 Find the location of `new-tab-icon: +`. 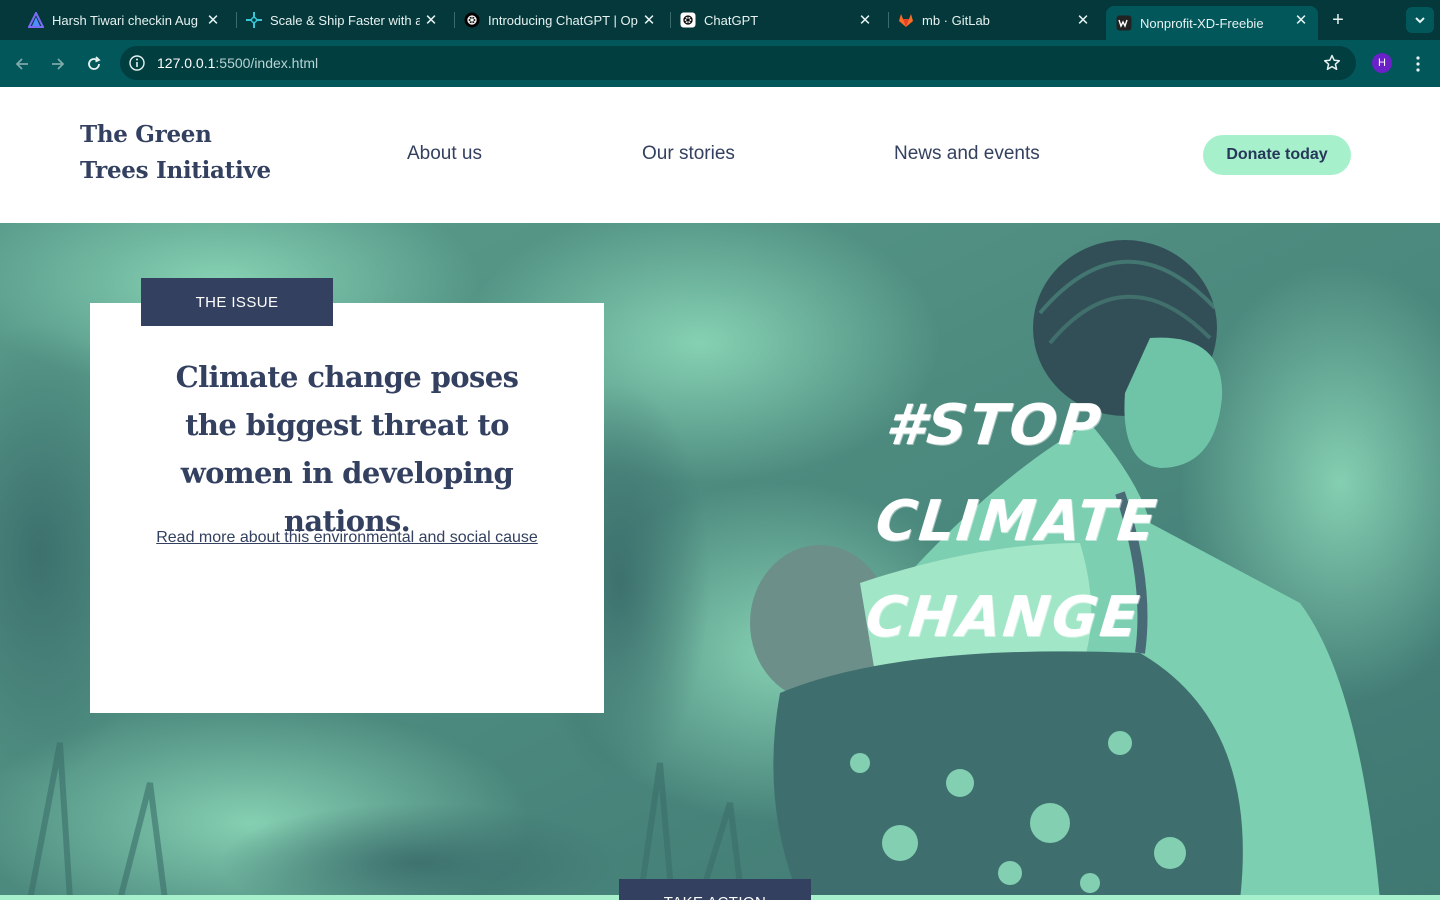

new-tab-icon: + is located at coordinates (1338, 20).